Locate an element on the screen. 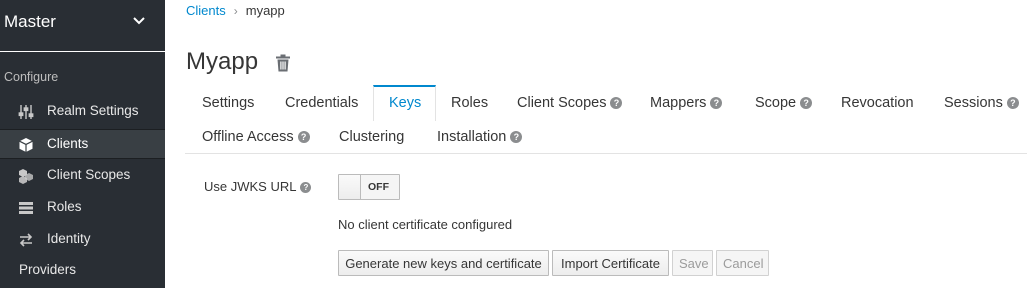 The height and width of the screenshot is (288, 1027). tab-scope: Scope? is located at coordinates (784, 103).